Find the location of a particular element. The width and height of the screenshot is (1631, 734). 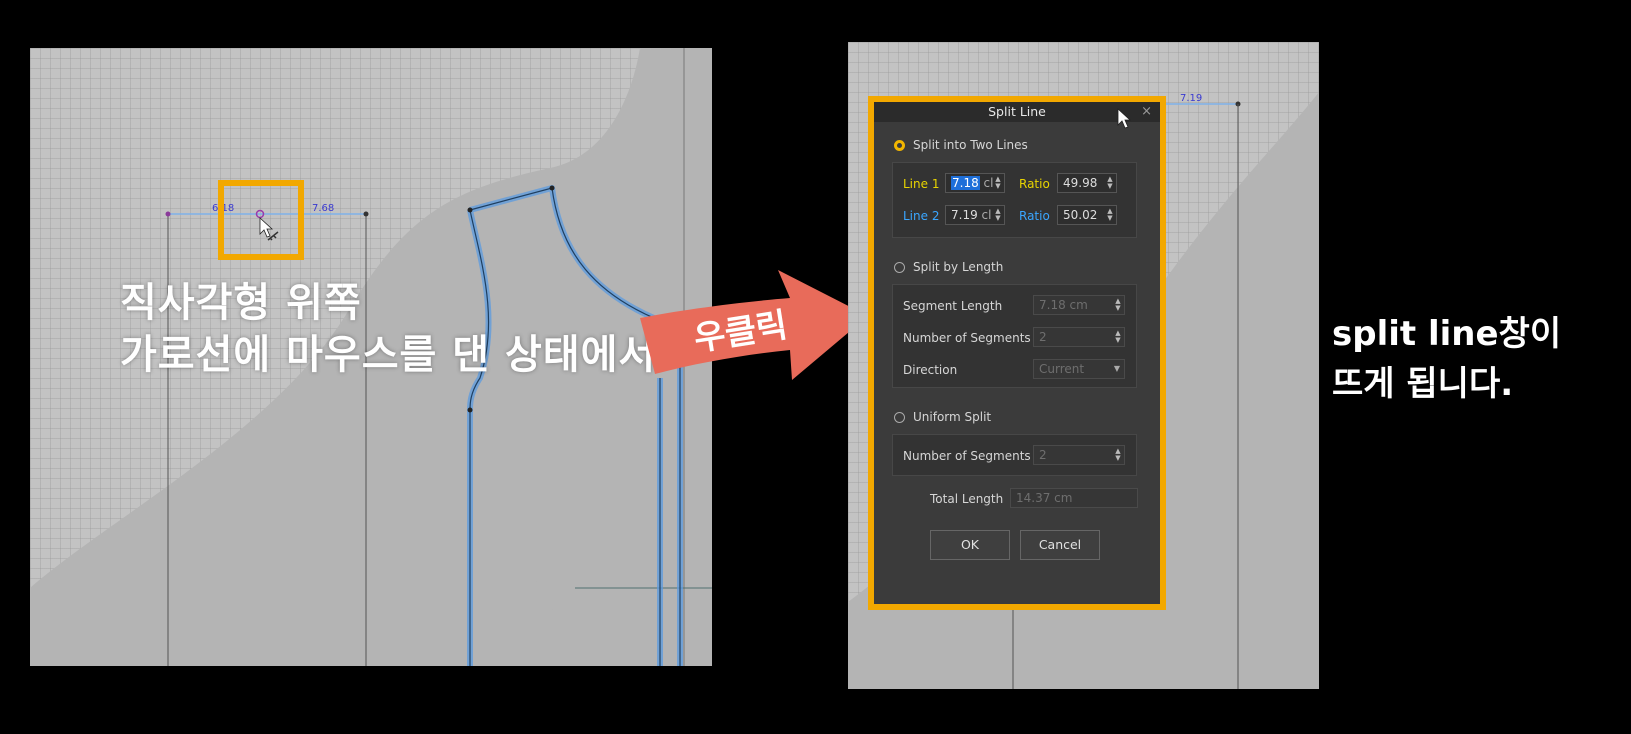

endpoint-right is located at coordinates (366, 214).